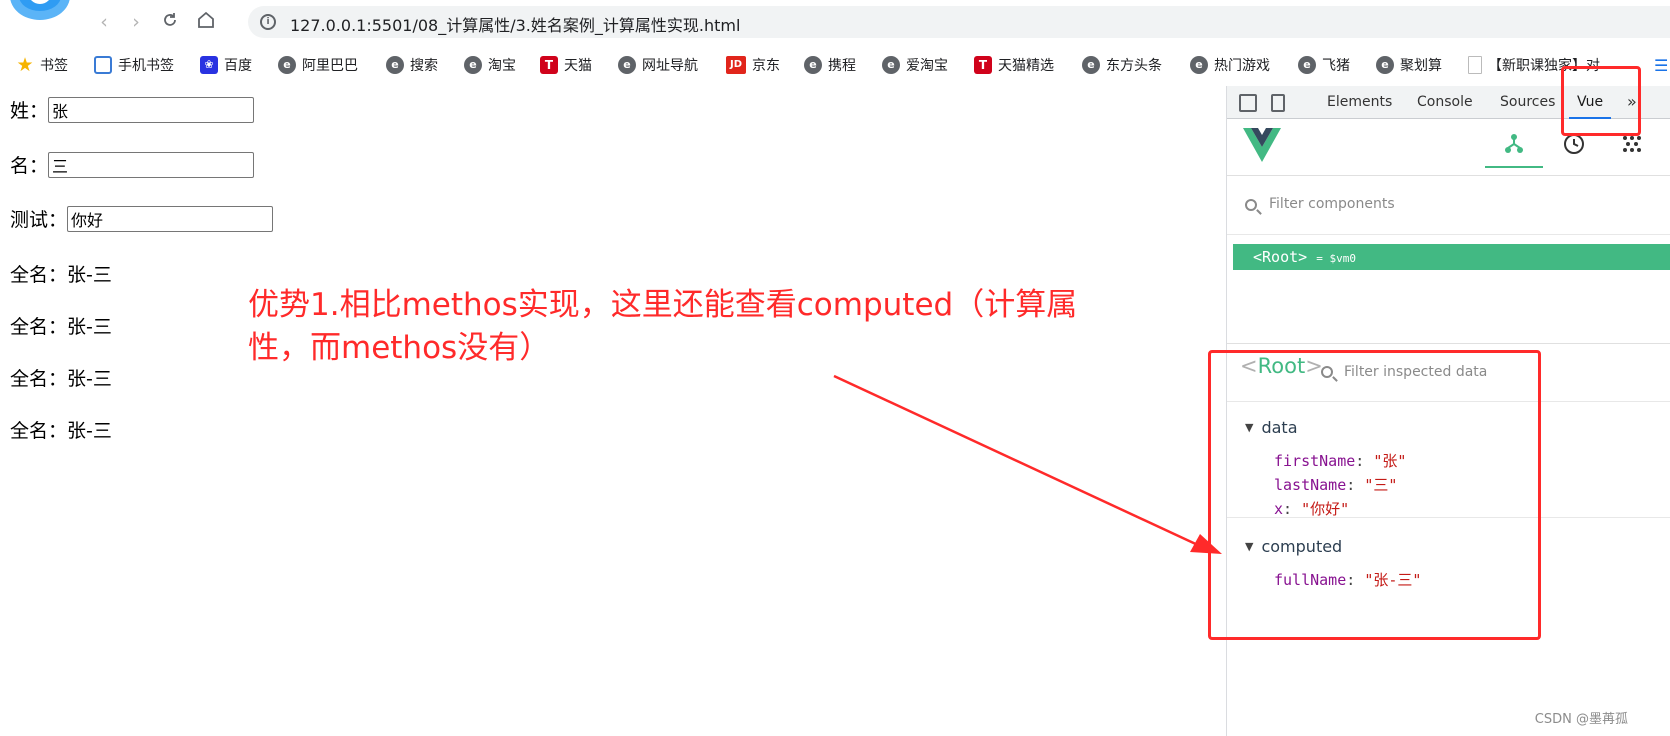  What do you see at coordinates (1027, 464) in the screenshot?
I see `annotation-arrow` at bounding box center [1027, 464].